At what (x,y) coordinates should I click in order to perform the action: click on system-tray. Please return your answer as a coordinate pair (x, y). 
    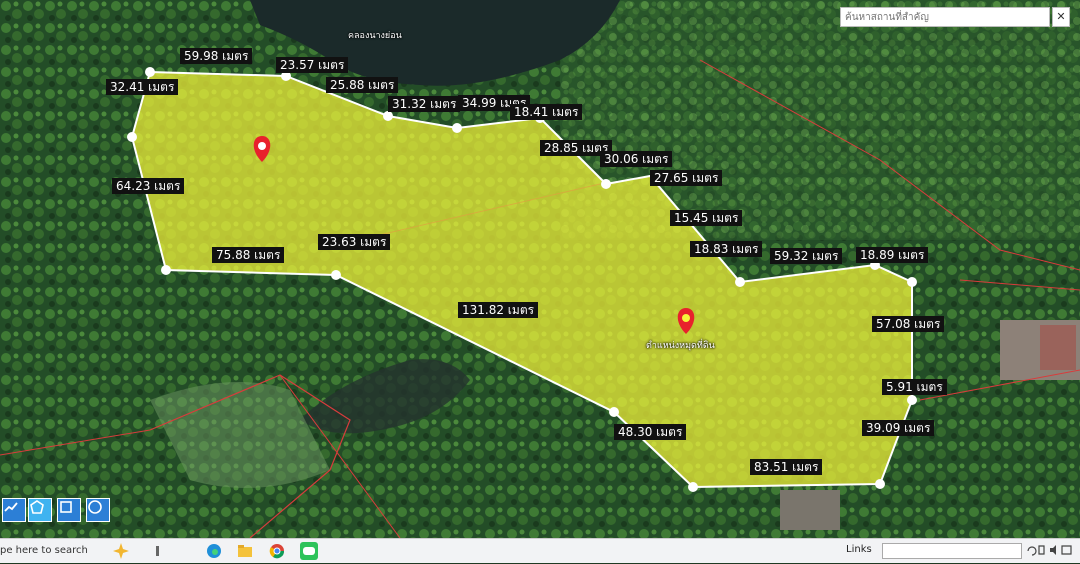
    Looking at the image, I should click on (1051, 551).